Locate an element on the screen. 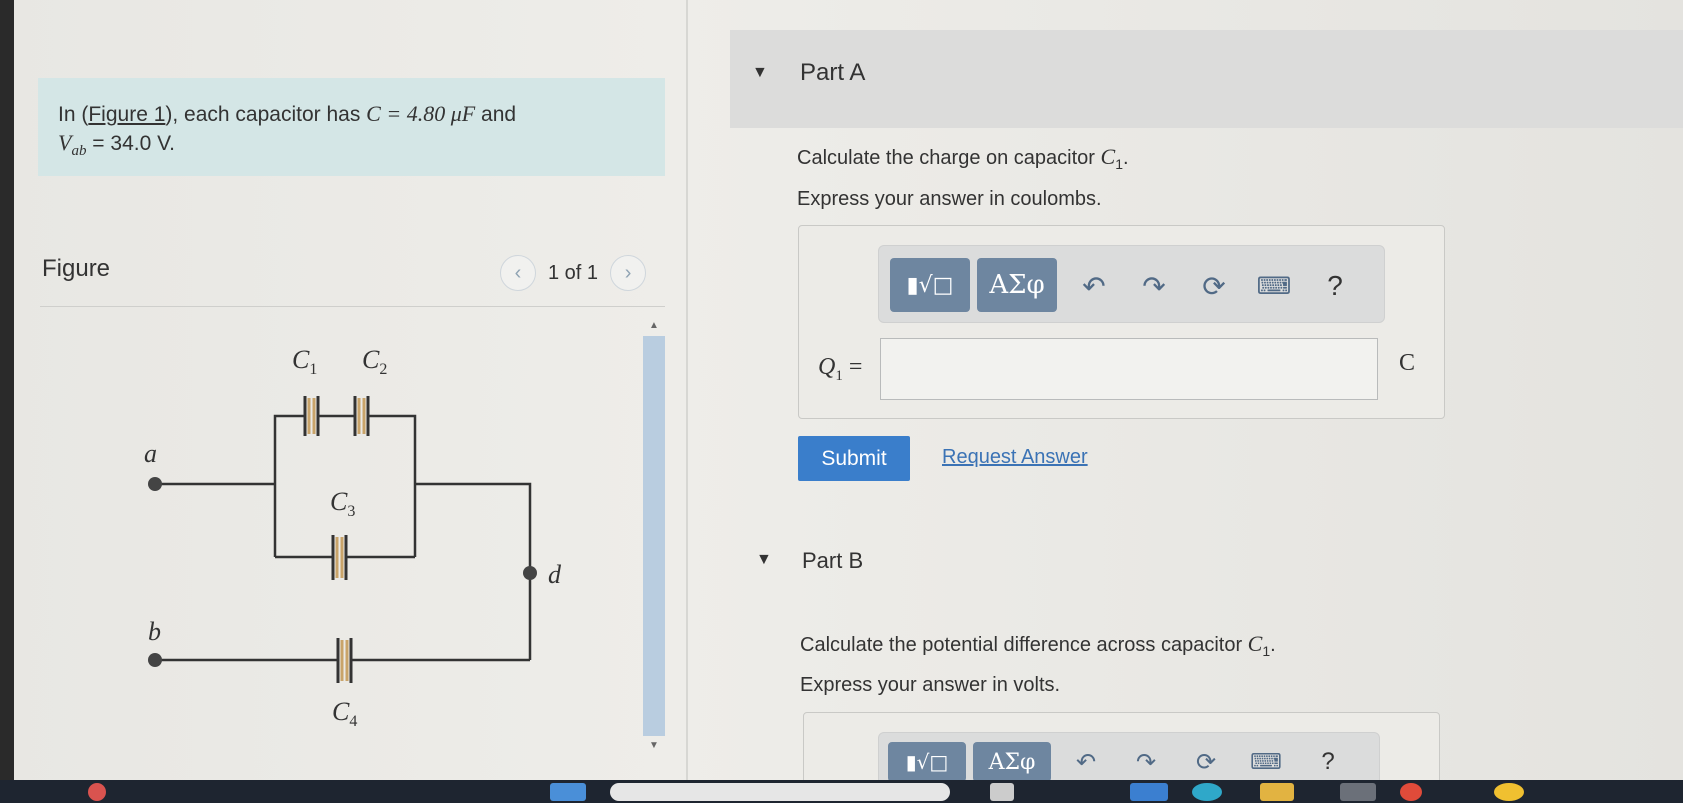 The image size is (1683, 803). label-c3: C3 is located at coordinates (342, 503).